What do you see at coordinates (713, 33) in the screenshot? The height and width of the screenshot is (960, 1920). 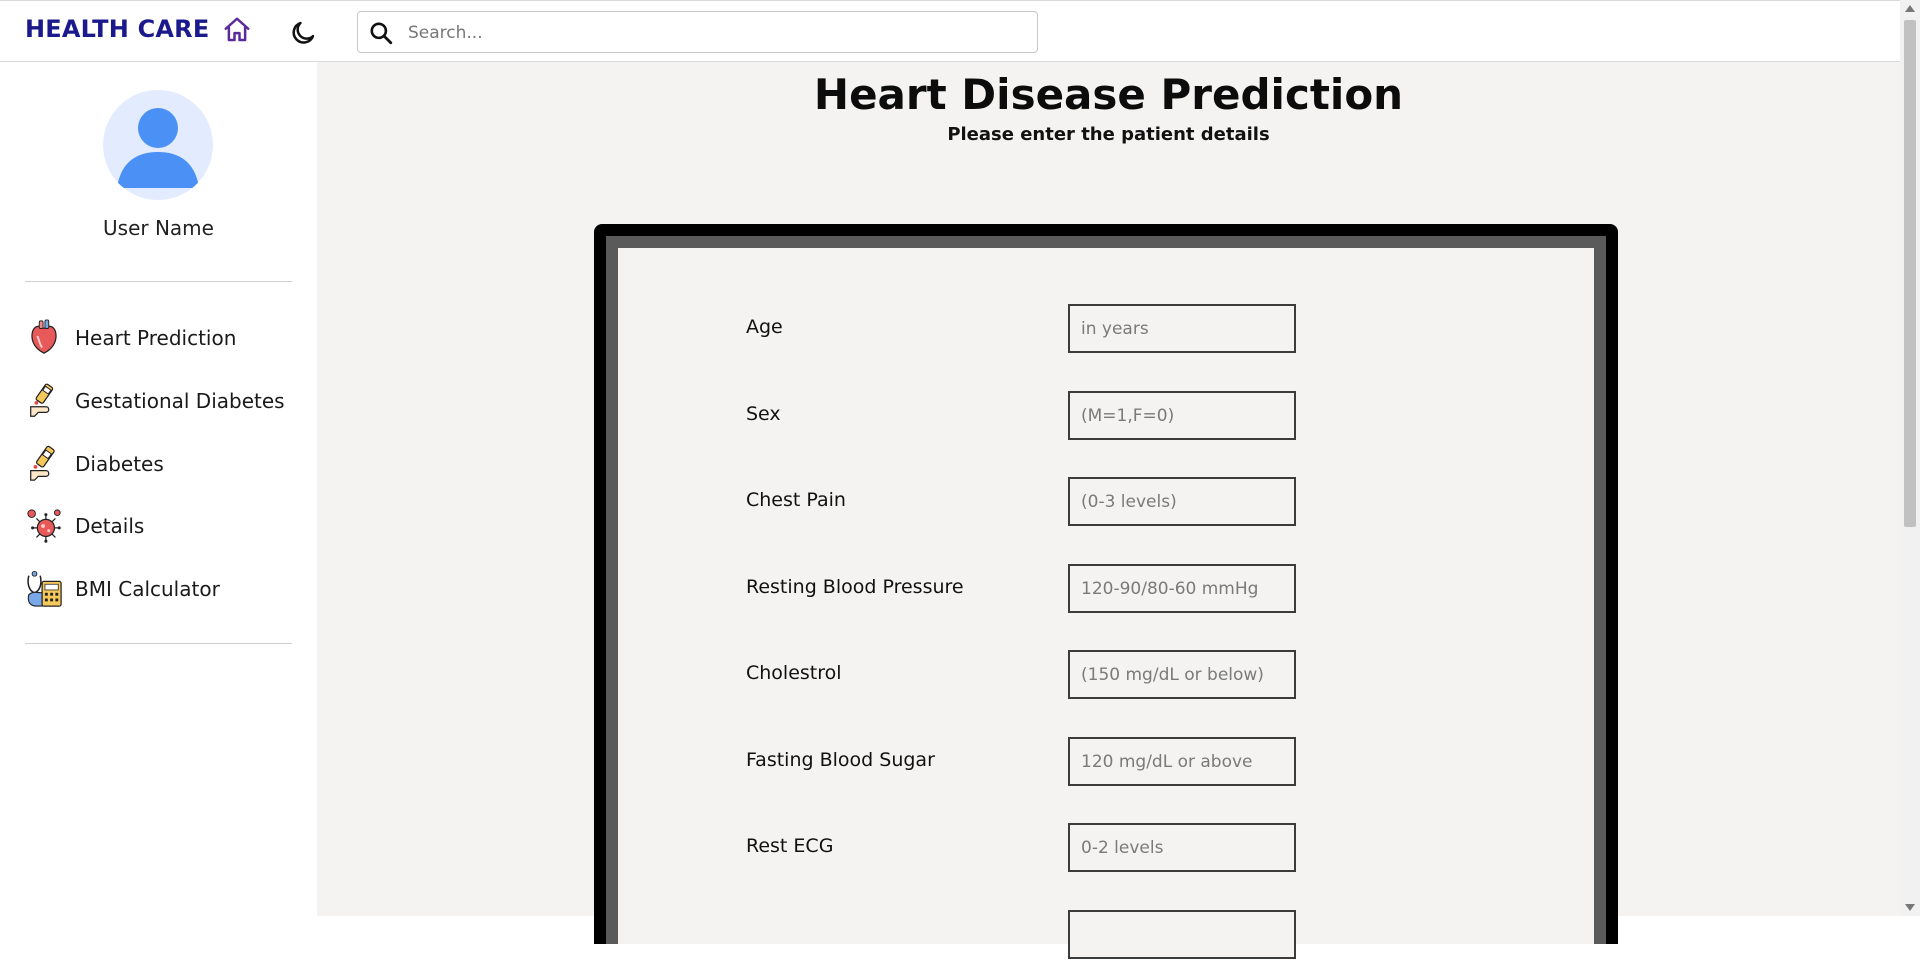 I see `search-input` at bounding box center [713, 33].